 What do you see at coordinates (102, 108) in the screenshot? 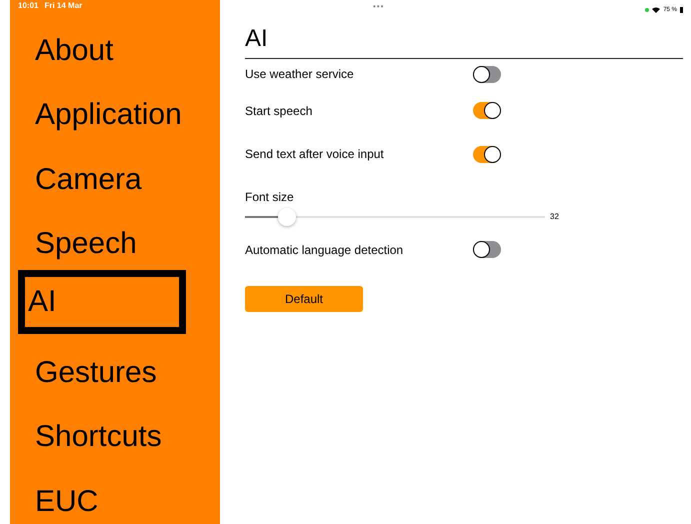
I see `sidebar-item: Application` at bounding box center [102, 108].